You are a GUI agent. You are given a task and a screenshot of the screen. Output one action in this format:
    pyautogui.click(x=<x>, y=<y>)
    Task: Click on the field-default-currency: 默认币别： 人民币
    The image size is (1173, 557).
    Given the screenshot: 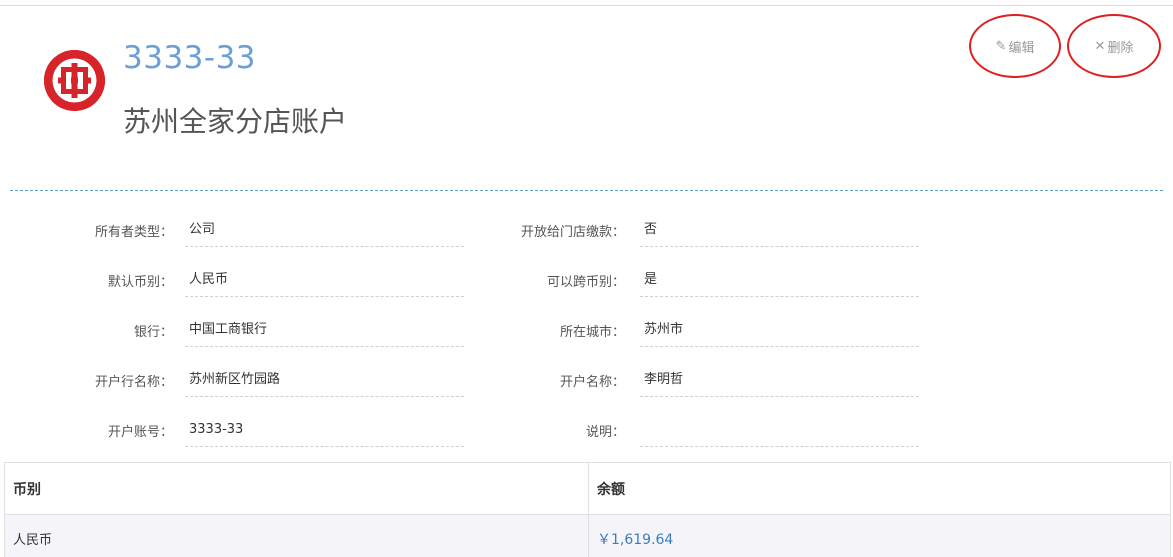 What is the action you would take?
    pyautogui.click(x=235, y=280)
    